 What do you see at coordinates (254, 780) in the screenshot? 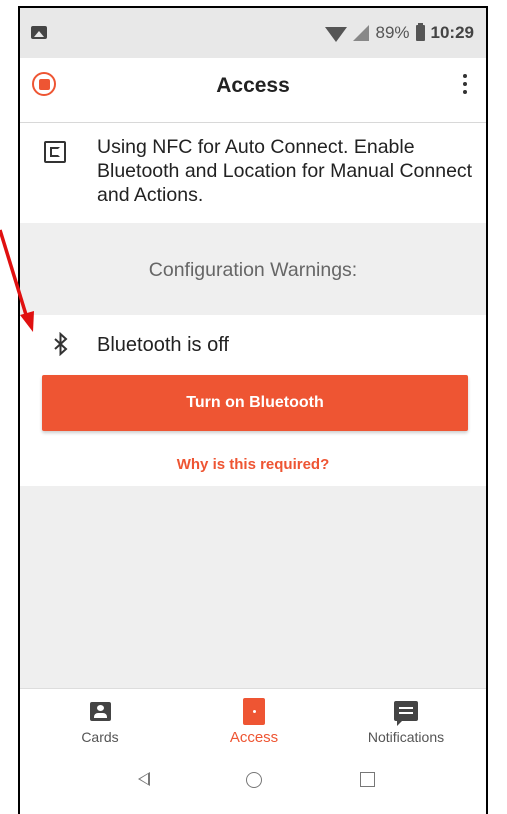
I see `home-icon` at bounding box center [254, 780].